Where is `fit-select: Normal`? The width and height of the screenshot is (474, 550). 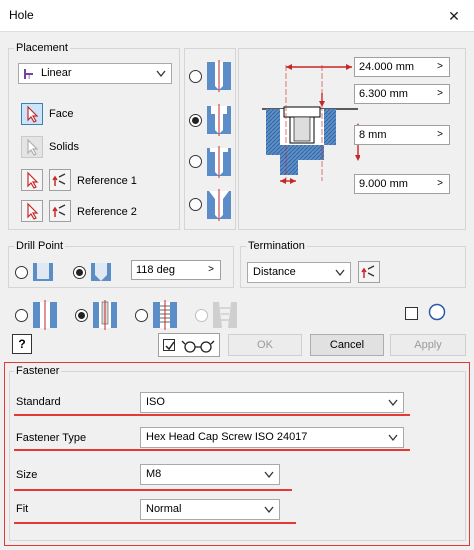 fit-select: Normal is located at coordinates (210, 509).